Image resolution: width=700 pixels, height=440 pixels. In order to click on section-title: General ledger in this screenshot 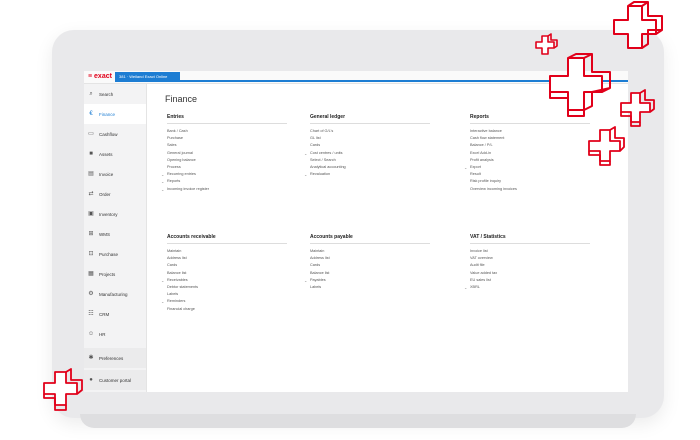, I will do `click(370, 119)`.